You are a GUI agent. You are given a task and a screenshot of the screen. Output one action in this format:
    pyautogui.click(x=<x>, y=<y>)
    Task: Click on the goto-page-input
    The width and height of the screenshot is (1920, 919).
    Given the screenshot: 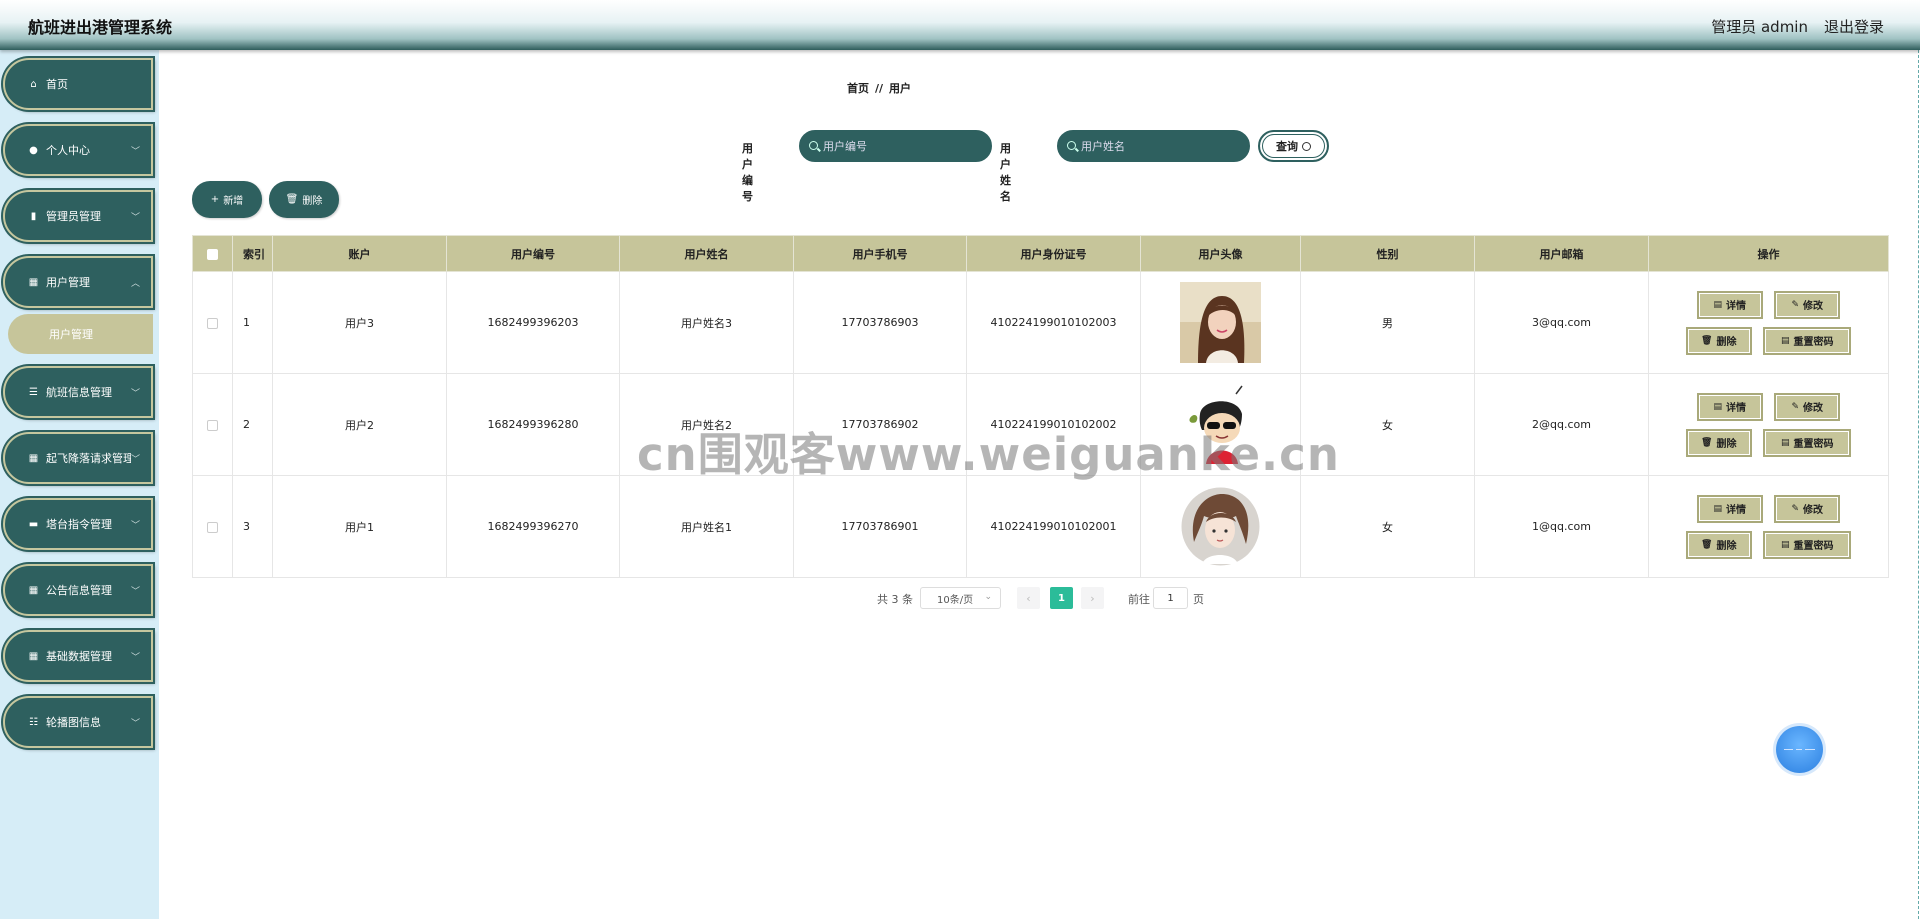 What is the action you would take?
    pyautogui.click(x=1170, y=598)
    